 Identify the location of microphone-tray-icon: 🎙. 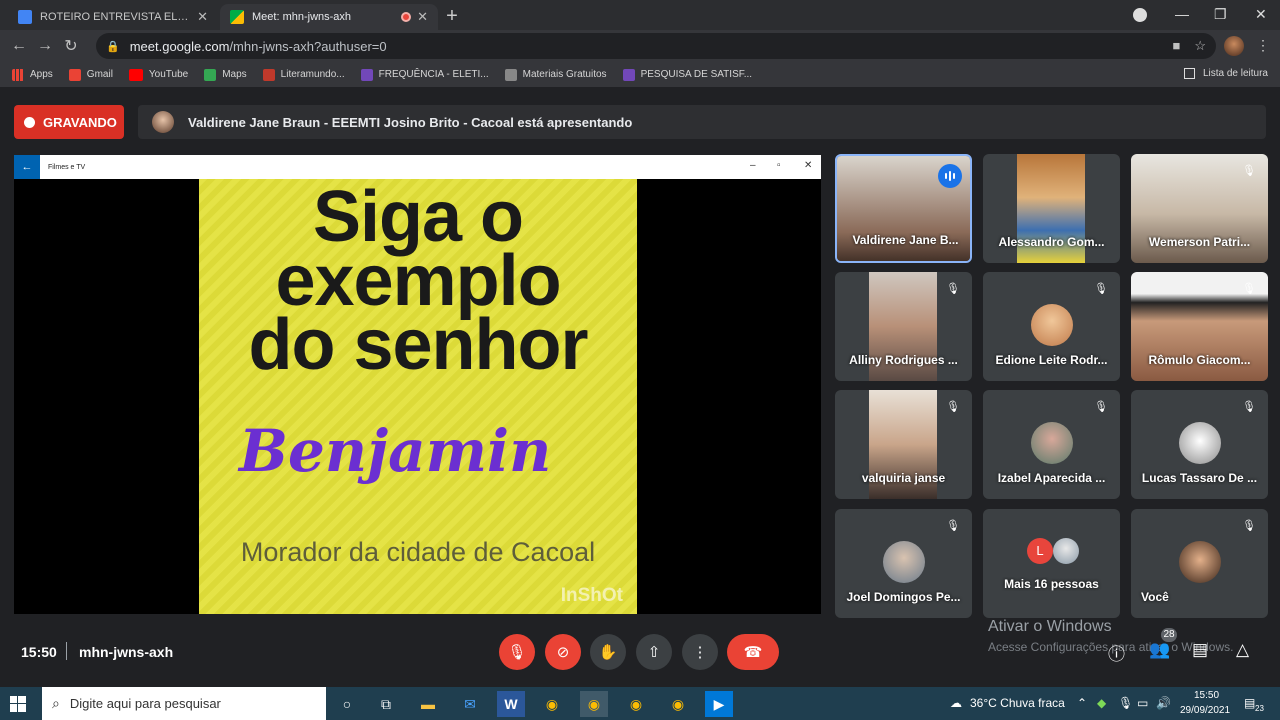
(1125, 703).